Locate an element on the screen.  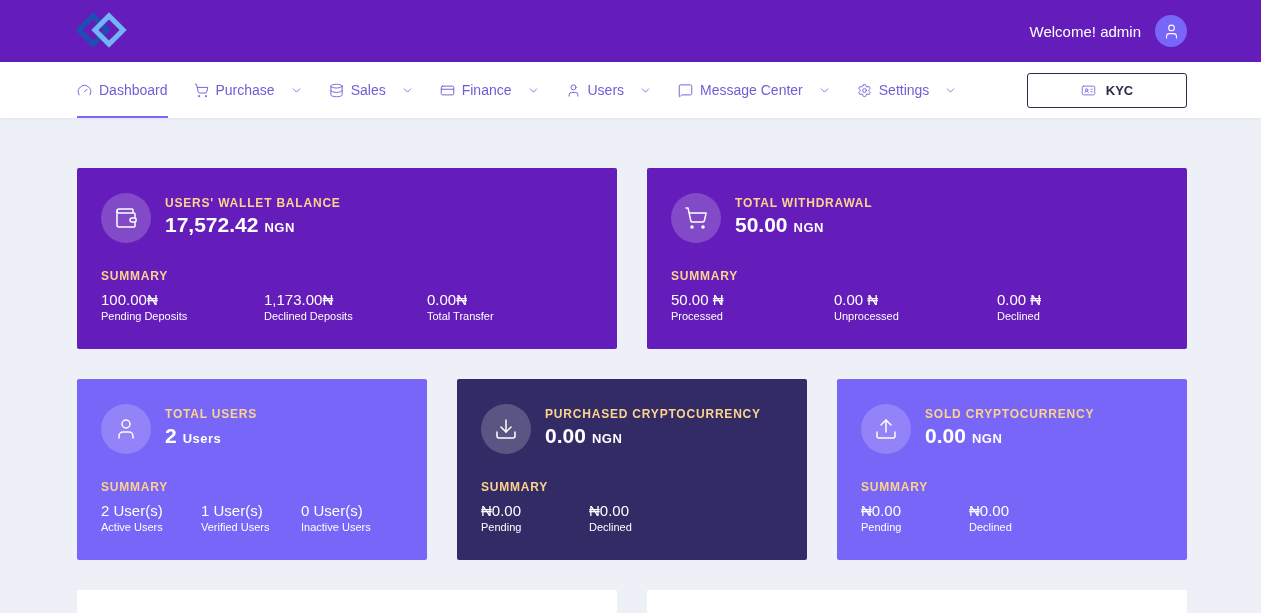
stat-value: 1 User(s) is located at coordinates (232, 510).